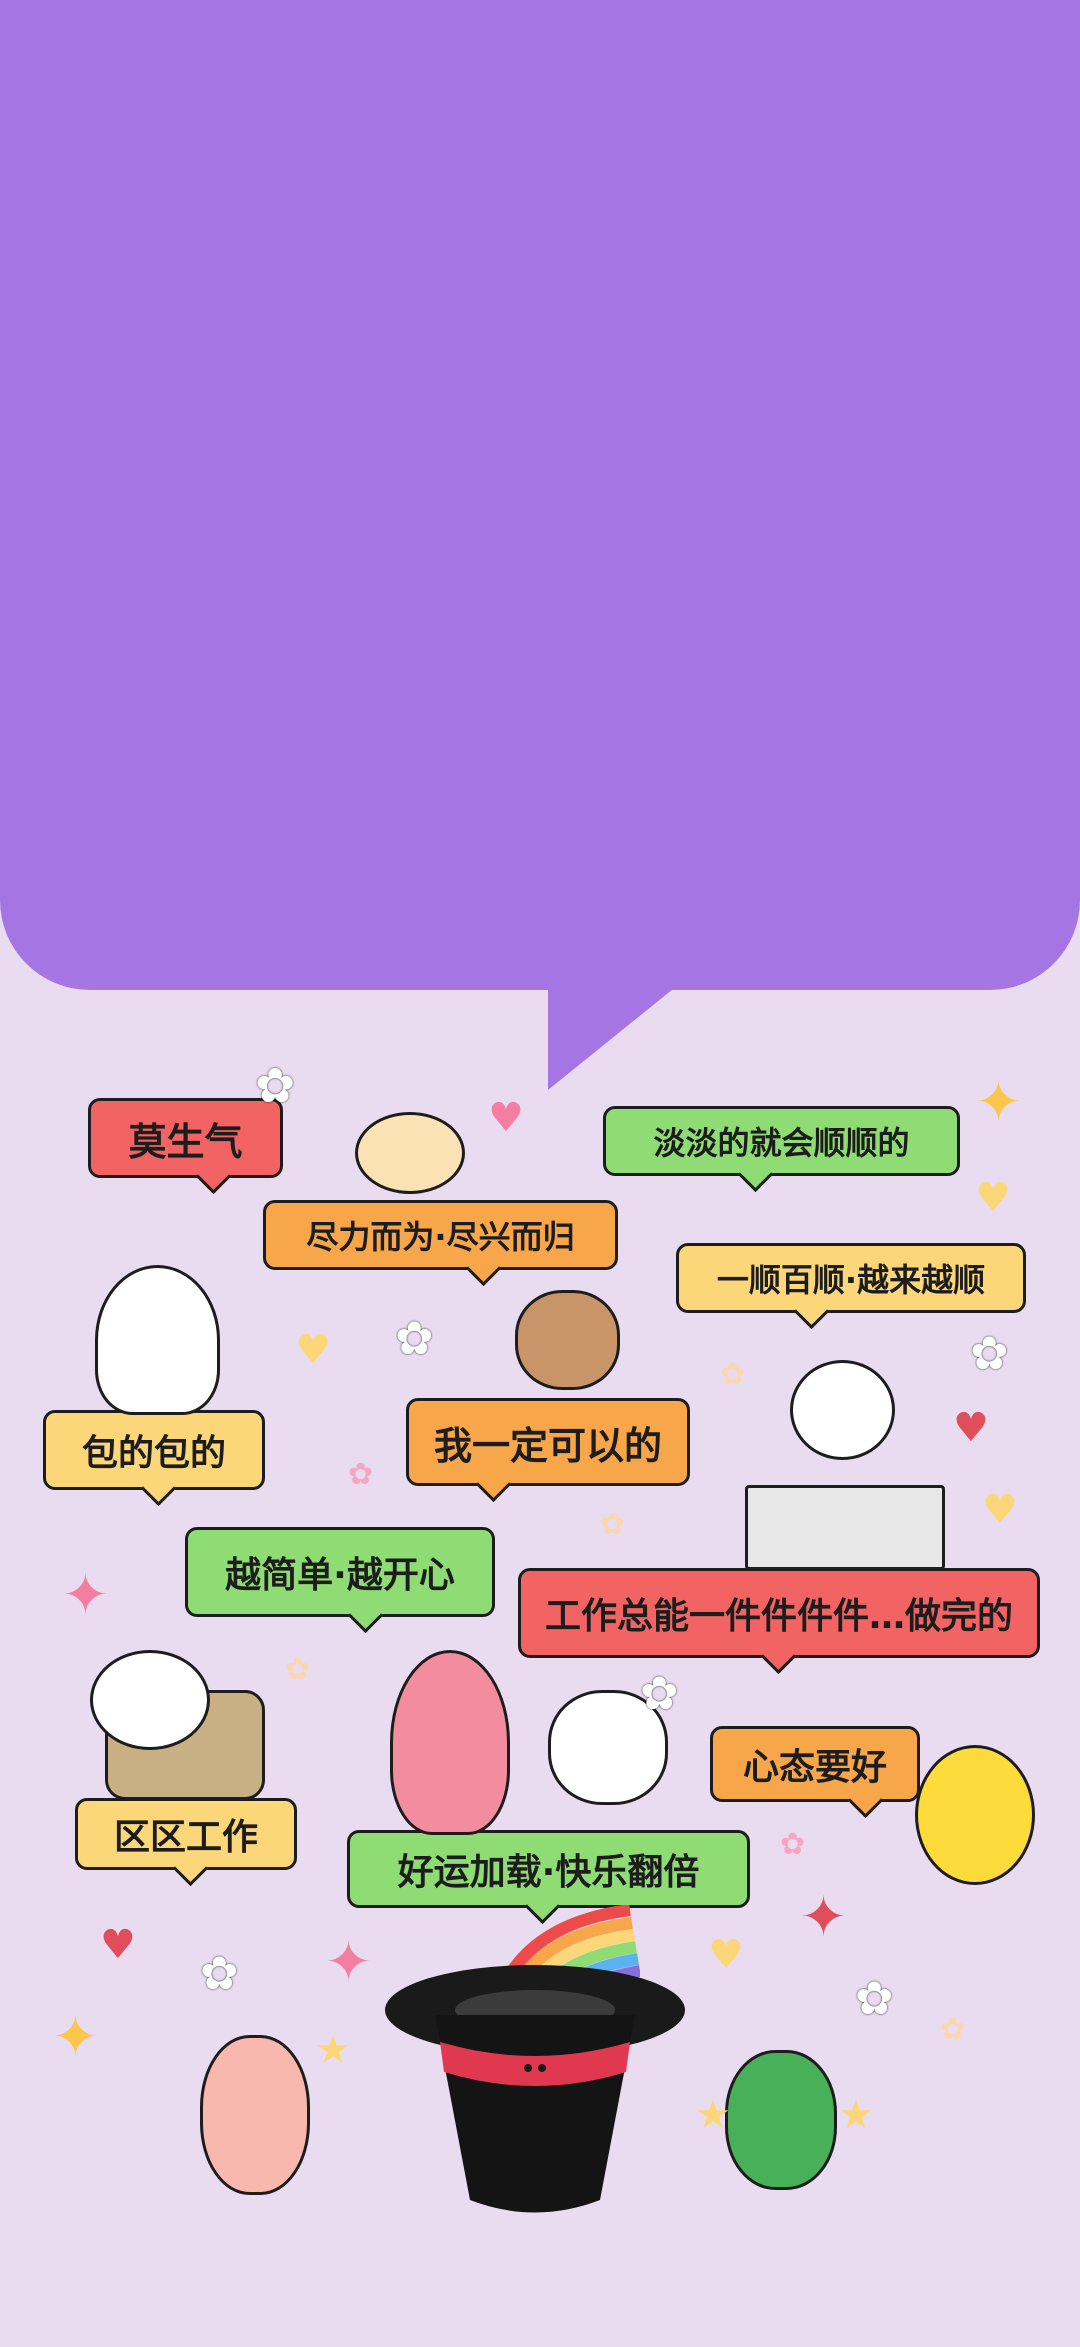  What do you see at coordinates (815, 1772) in the screenshot?
I see `bubble-xin-tai-yao-hao: 心态要好` at bounding box center [815, 1772].